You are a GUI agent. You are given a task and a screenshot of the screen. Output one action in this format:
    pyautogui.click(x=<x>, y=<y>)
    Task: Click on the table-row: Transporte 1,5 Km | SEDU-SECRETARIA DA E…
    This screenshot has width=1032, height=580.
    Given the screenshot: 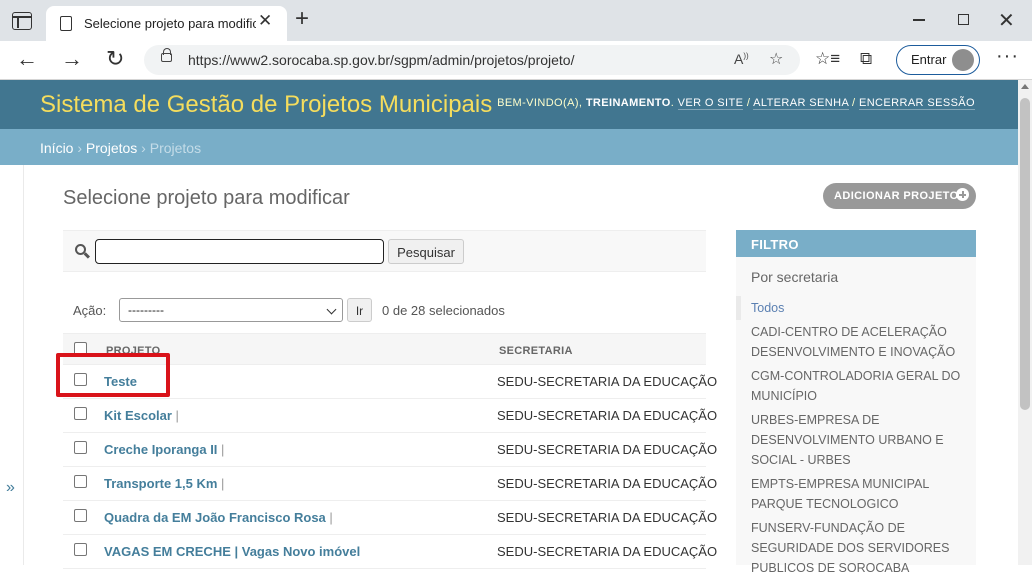 What is the action you would take?
    pyautogui.click(x=390, y=484)
    